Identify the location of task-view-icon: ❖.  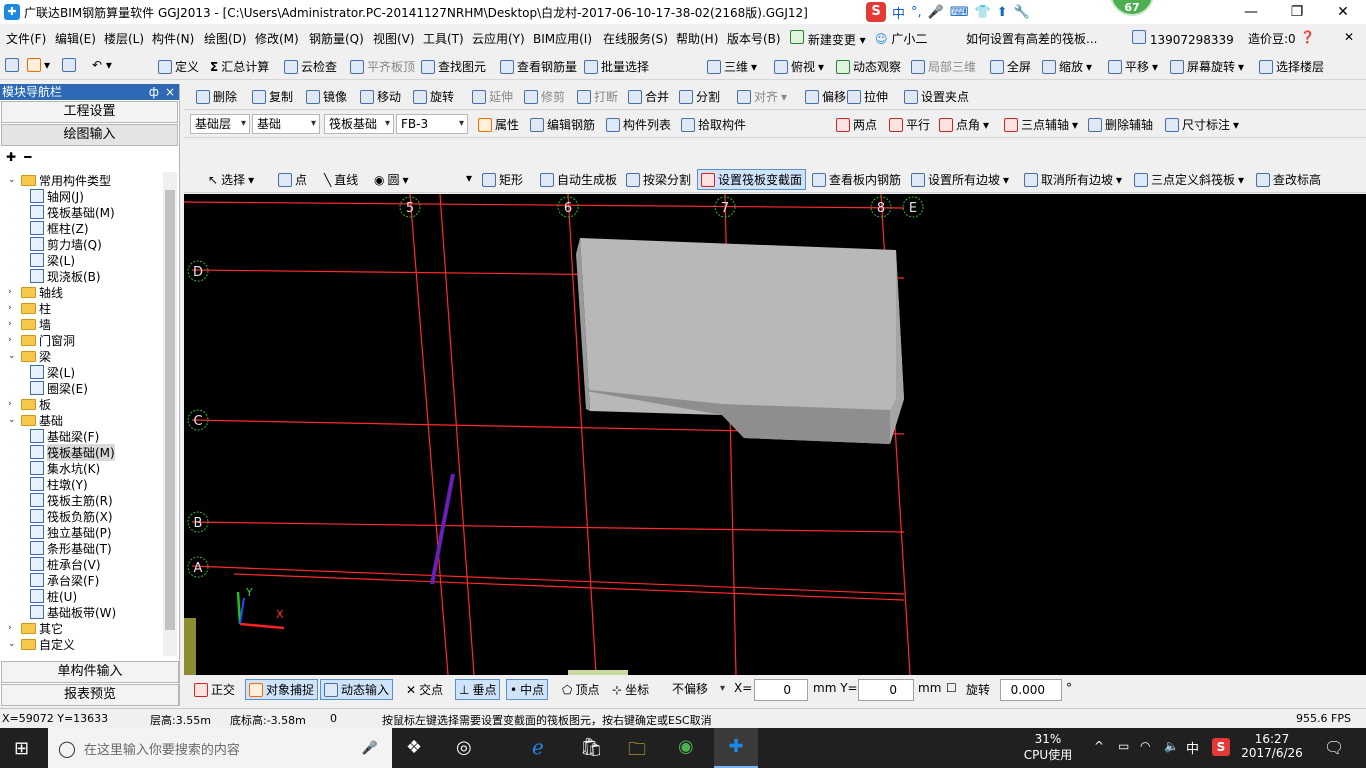
(414, 747).